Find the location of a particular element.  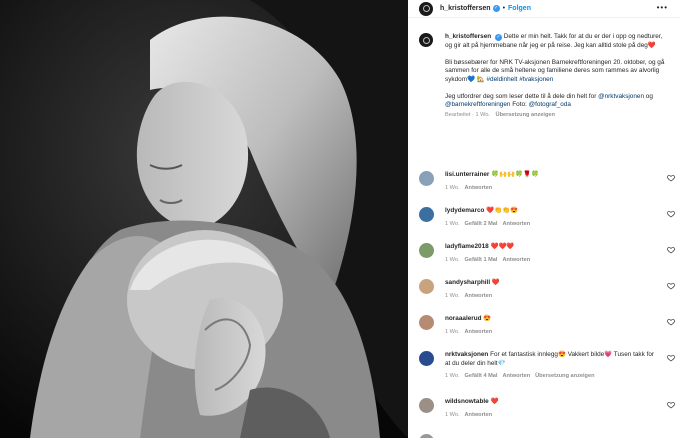

mention-nrktvaksjonen: @nrktvaksjonen is located at coordinates (621, 96).